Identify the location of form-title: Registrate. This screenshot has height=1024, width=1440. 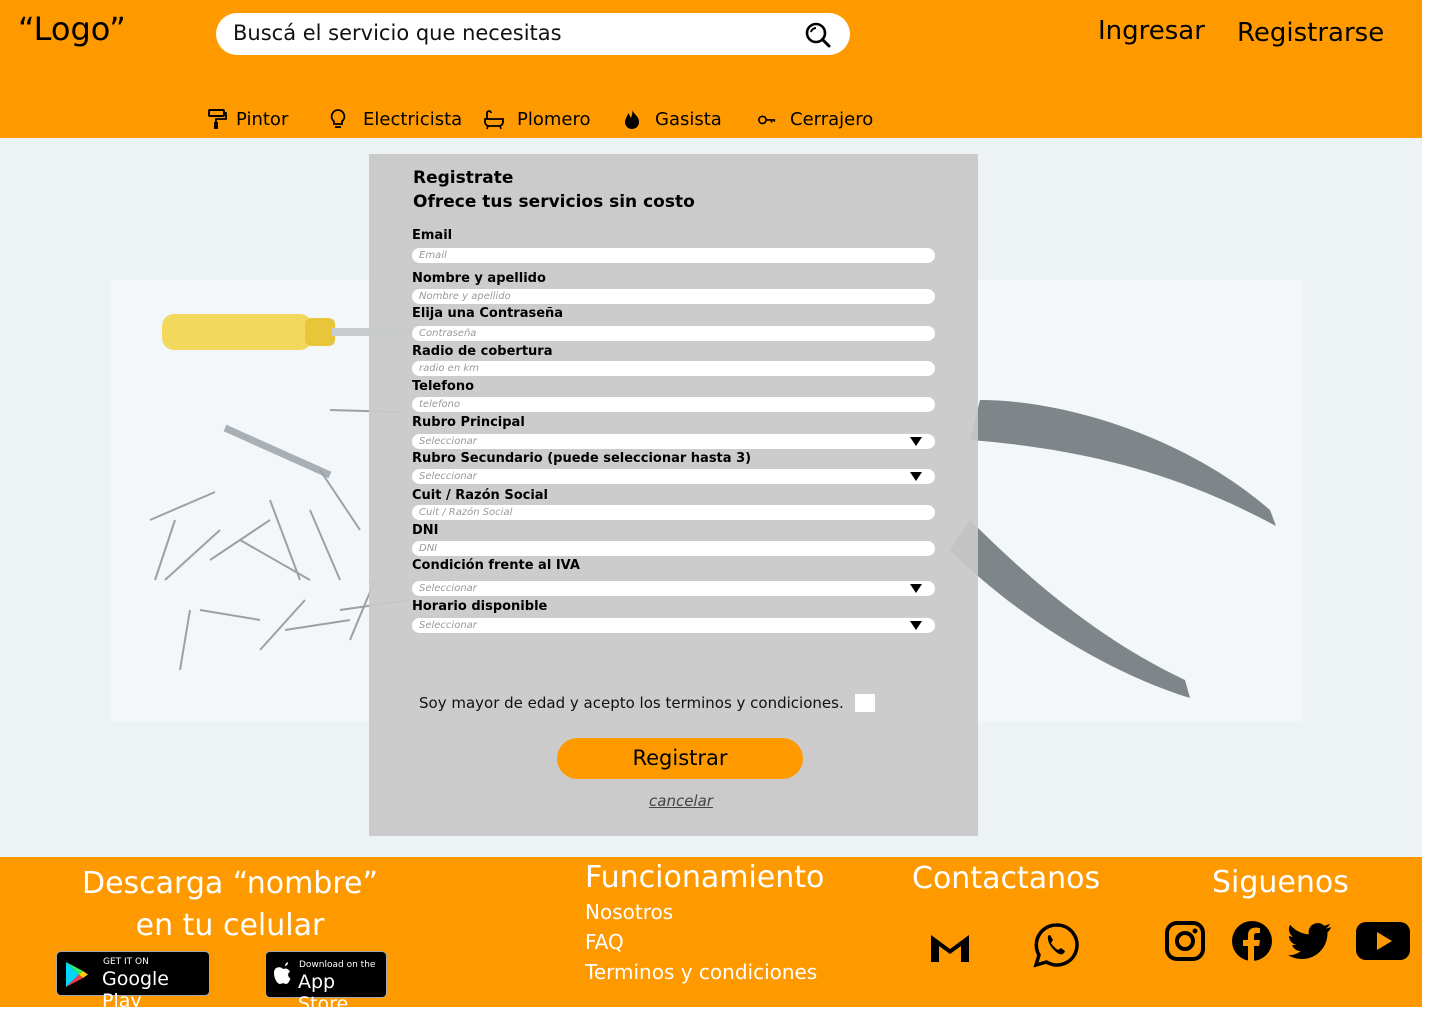
(463, 178).